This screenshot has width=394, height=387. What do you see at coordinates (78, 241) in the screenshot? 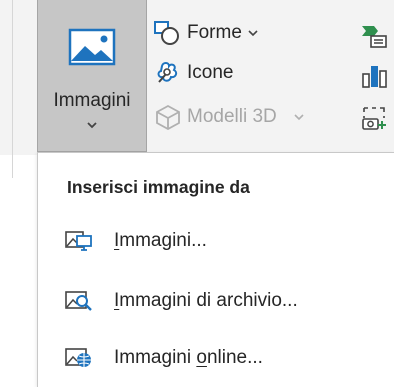
I see `picture-from-device-icon` at bounding box center [78, 241].